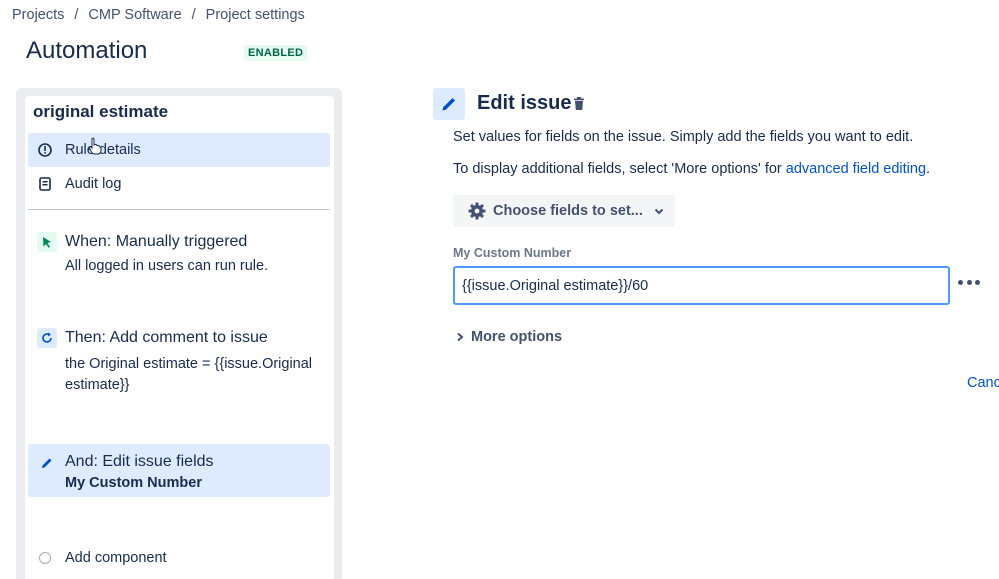  I want to click on refresh-icon, so click(47, 338).